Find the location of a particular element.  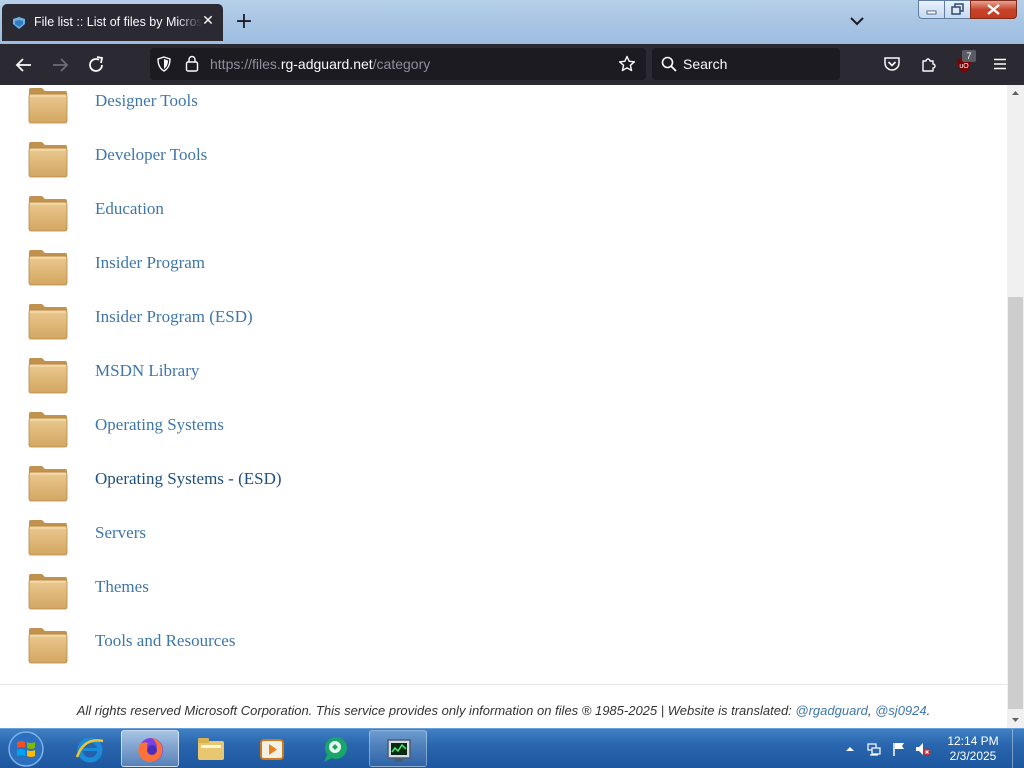

category-row: MSDN Library is located at coordinates (503, 372).